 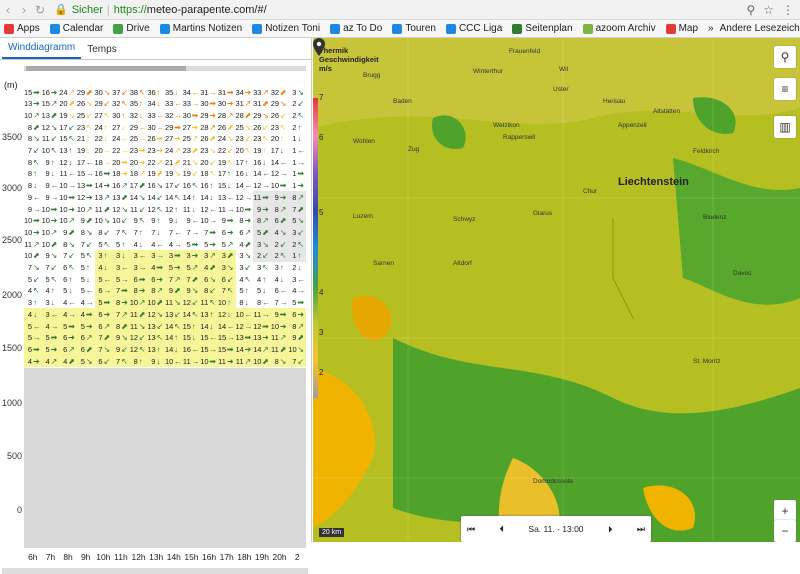 I want to click on wind-cell: 23 ↖, so click(x=280, y=127).